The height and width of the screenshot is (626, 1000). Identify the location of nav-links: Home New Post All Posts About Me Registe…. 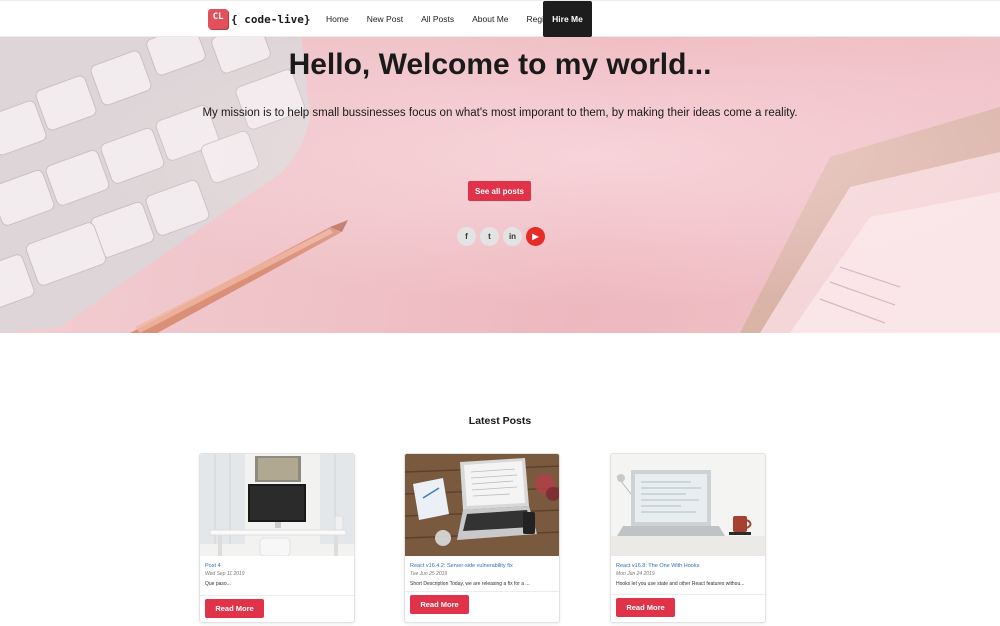
(451, 19).